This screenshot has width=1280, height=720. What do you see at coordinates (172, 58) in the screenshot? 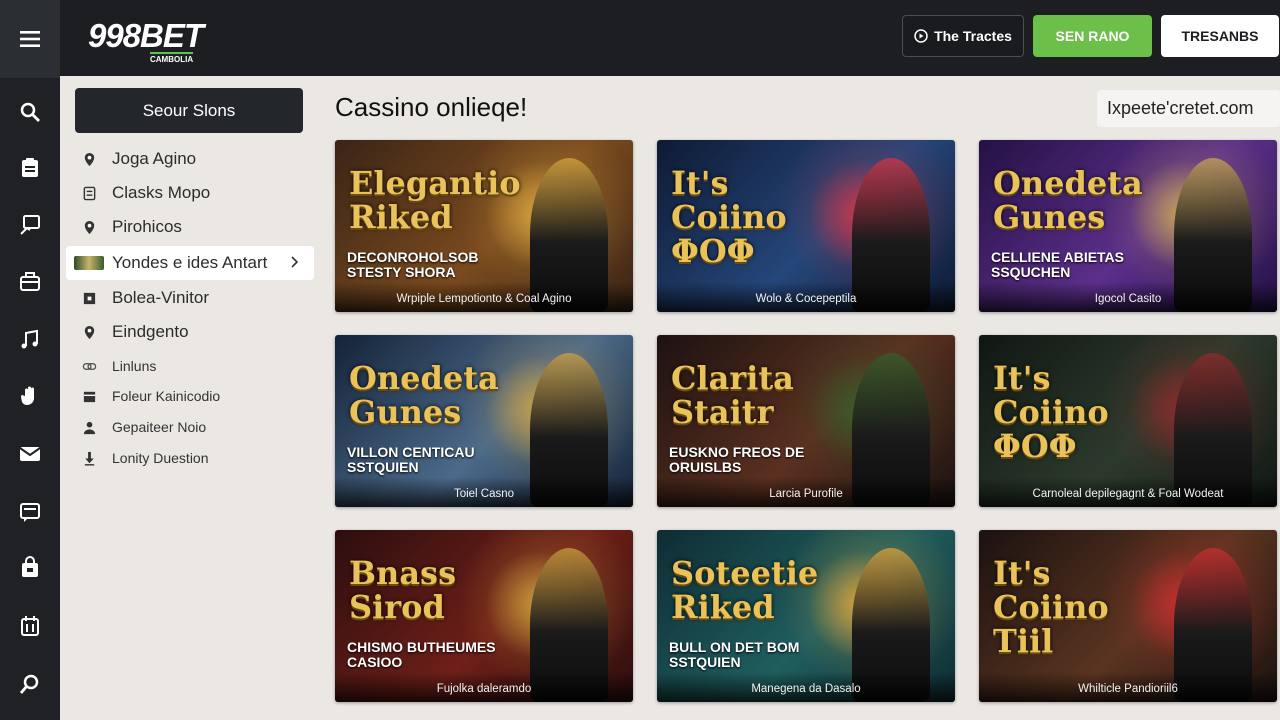
I see `logo-tagline: CAMBOLIA` at bounding box center [172, 58].